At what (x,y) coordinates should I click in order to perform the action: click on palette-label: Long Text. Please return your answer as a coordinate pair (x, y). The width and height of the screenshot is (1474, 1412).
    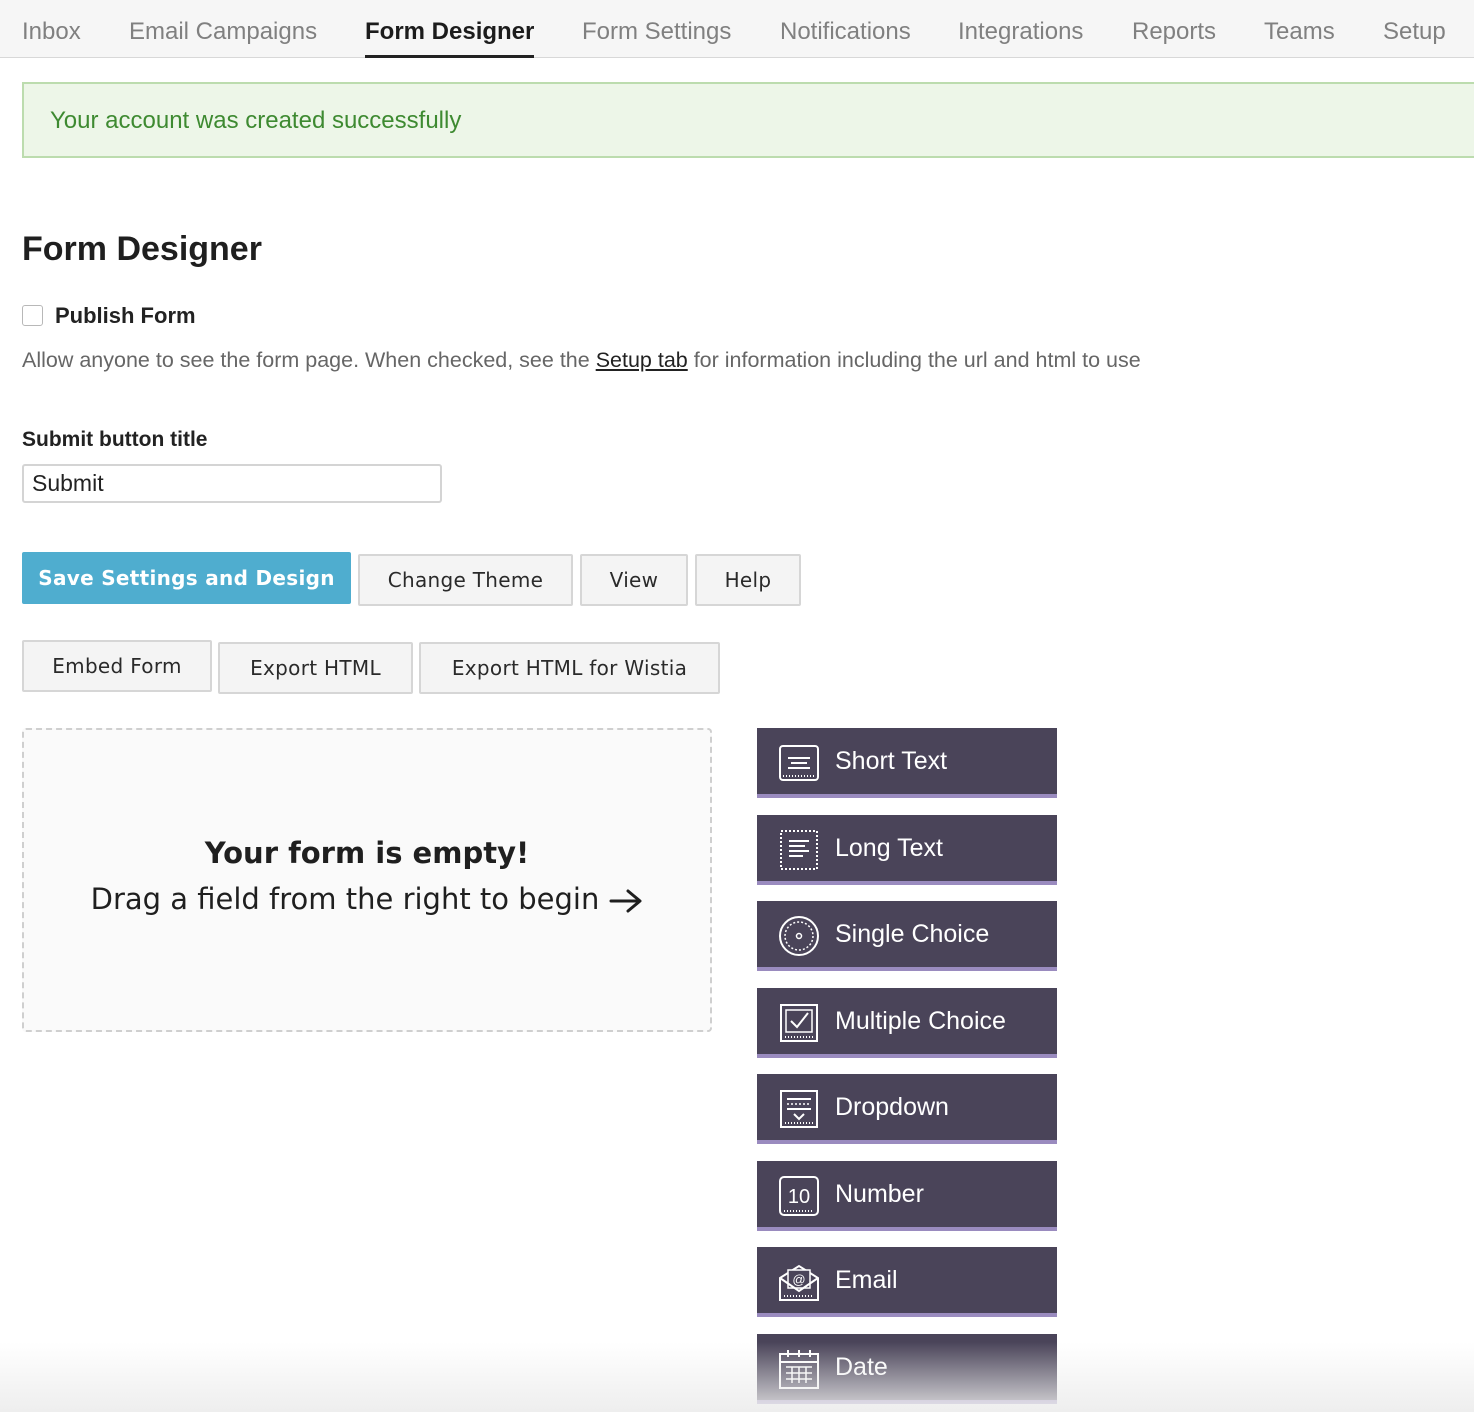
    Looking at the image, I should click on (889, 848).